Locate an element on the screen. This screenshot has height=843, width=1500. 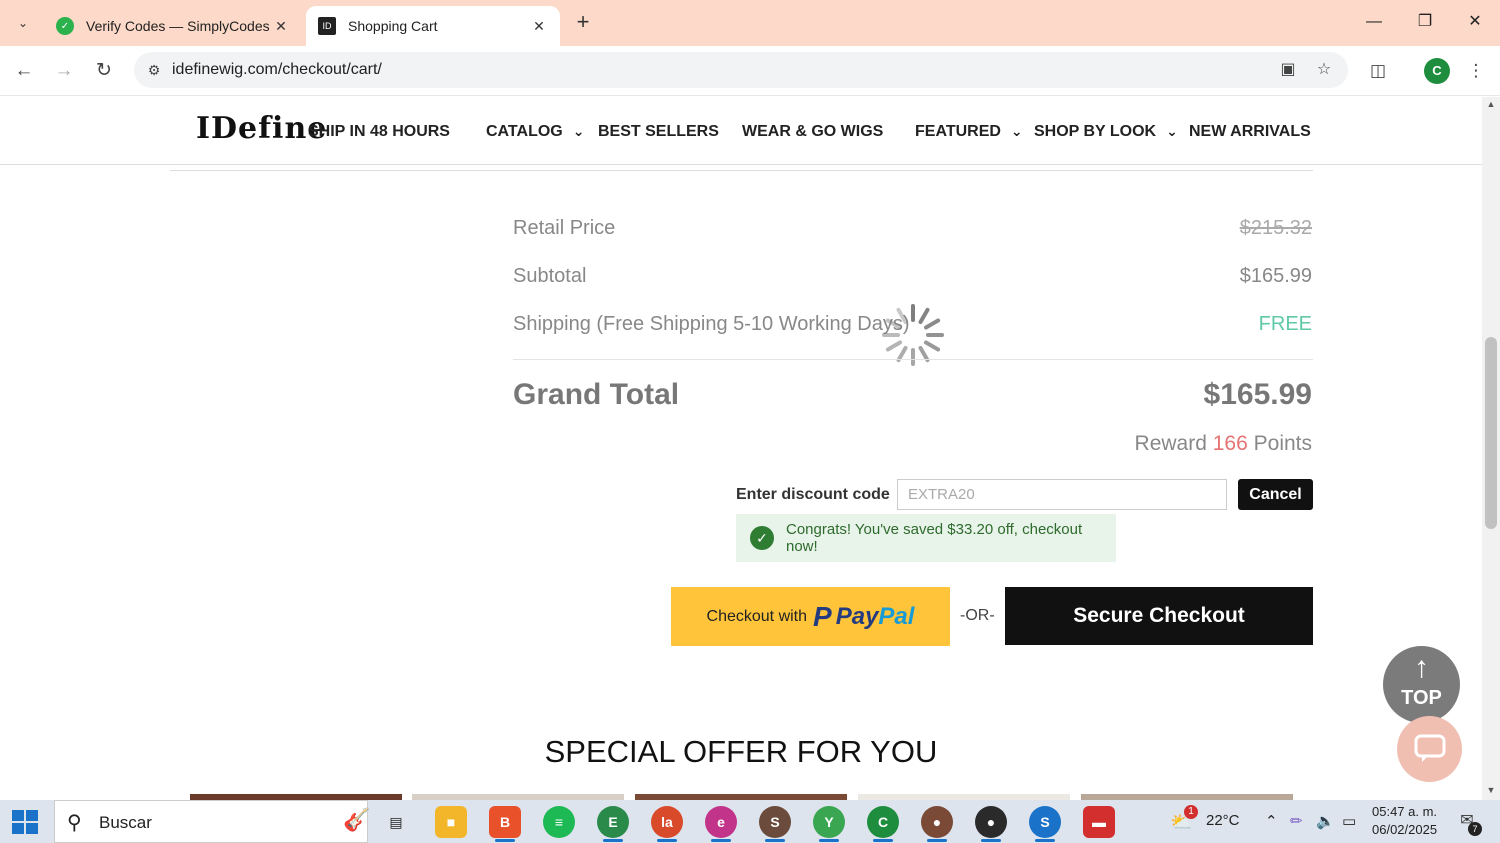
top-label: TOP is located at coordinates (1421, 698).